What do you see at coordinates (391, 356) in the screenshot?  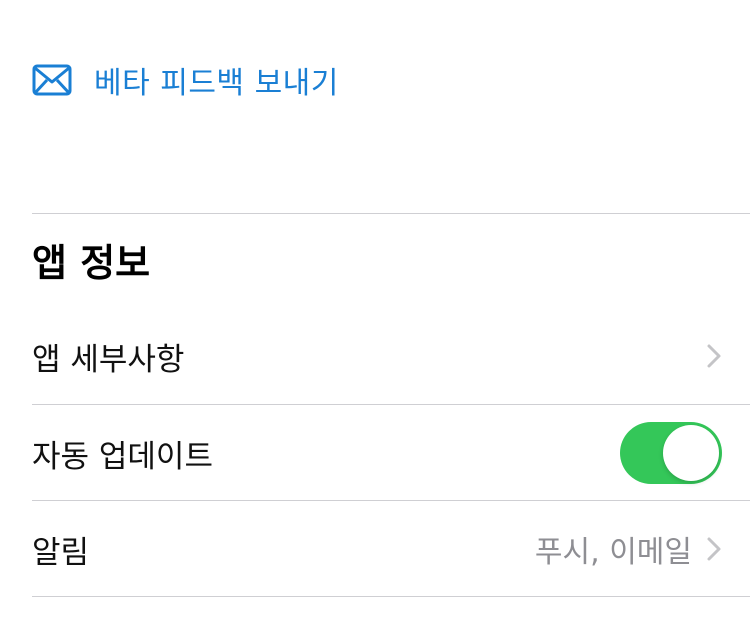 I see `app-details-row: 앱 세부사항` at bounding box center [391, 356].